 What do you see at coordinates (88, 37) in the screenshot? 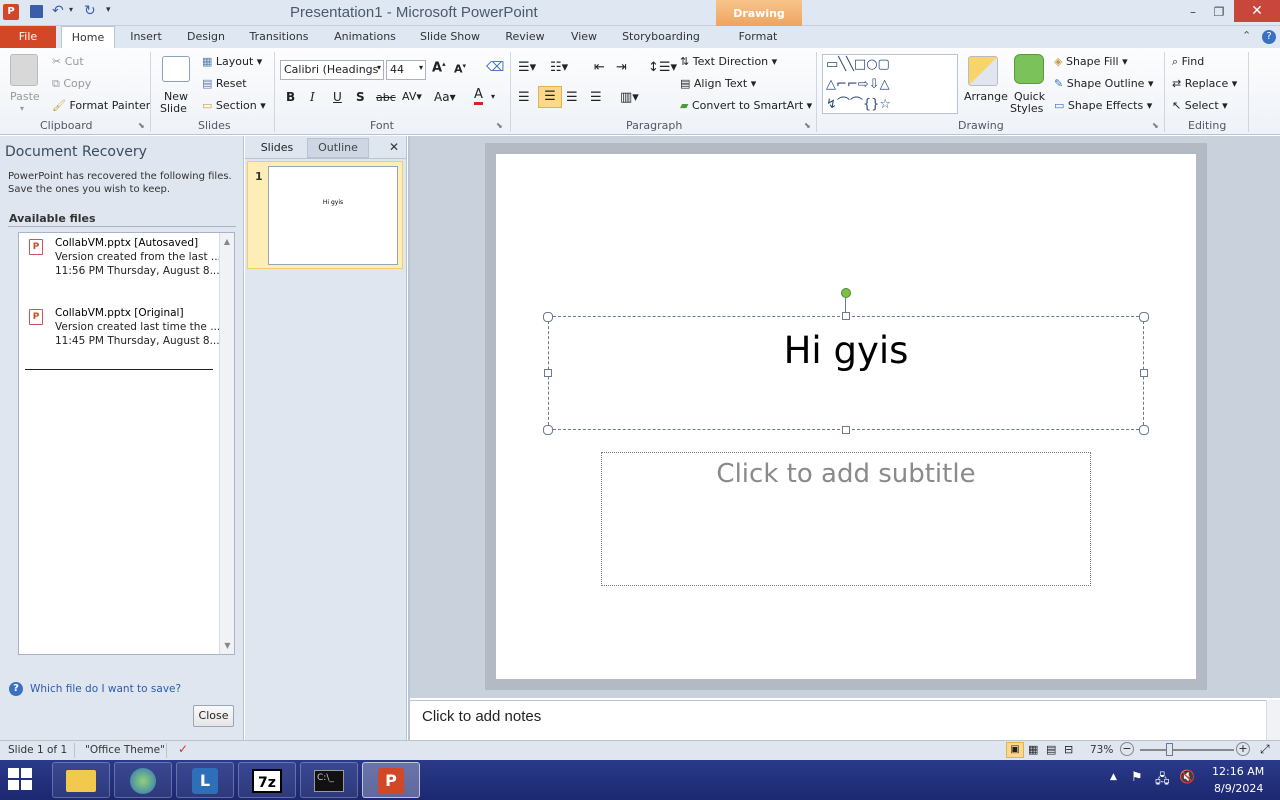
I see `tab-home: Home` at bounding box center [88, 37].